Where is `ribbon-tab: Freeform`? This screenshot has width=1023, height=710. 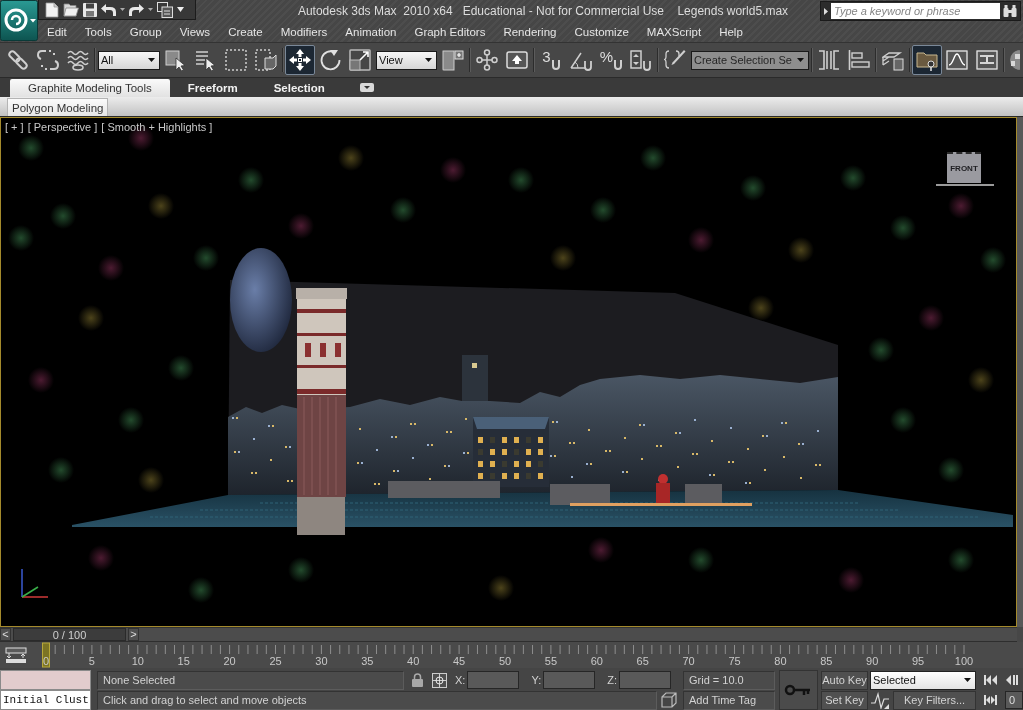
ribbon-tab: Freeform is located at coordinates (212, 88).